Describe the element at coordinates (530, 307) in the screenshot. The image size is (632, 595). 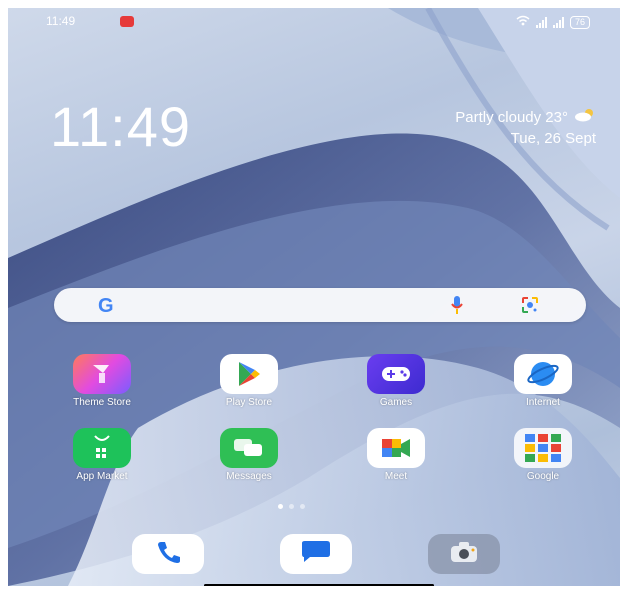
I see `google-lens-icon` at that location.